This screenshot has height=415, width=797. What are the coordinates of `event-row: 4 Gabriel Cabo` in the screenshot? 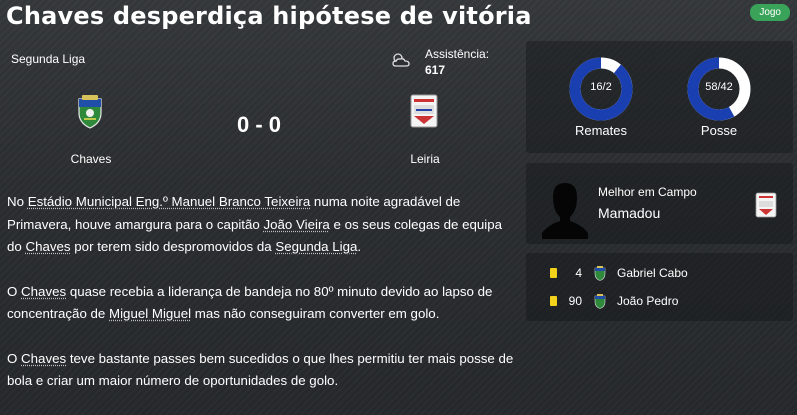 It's located at (659, 274).